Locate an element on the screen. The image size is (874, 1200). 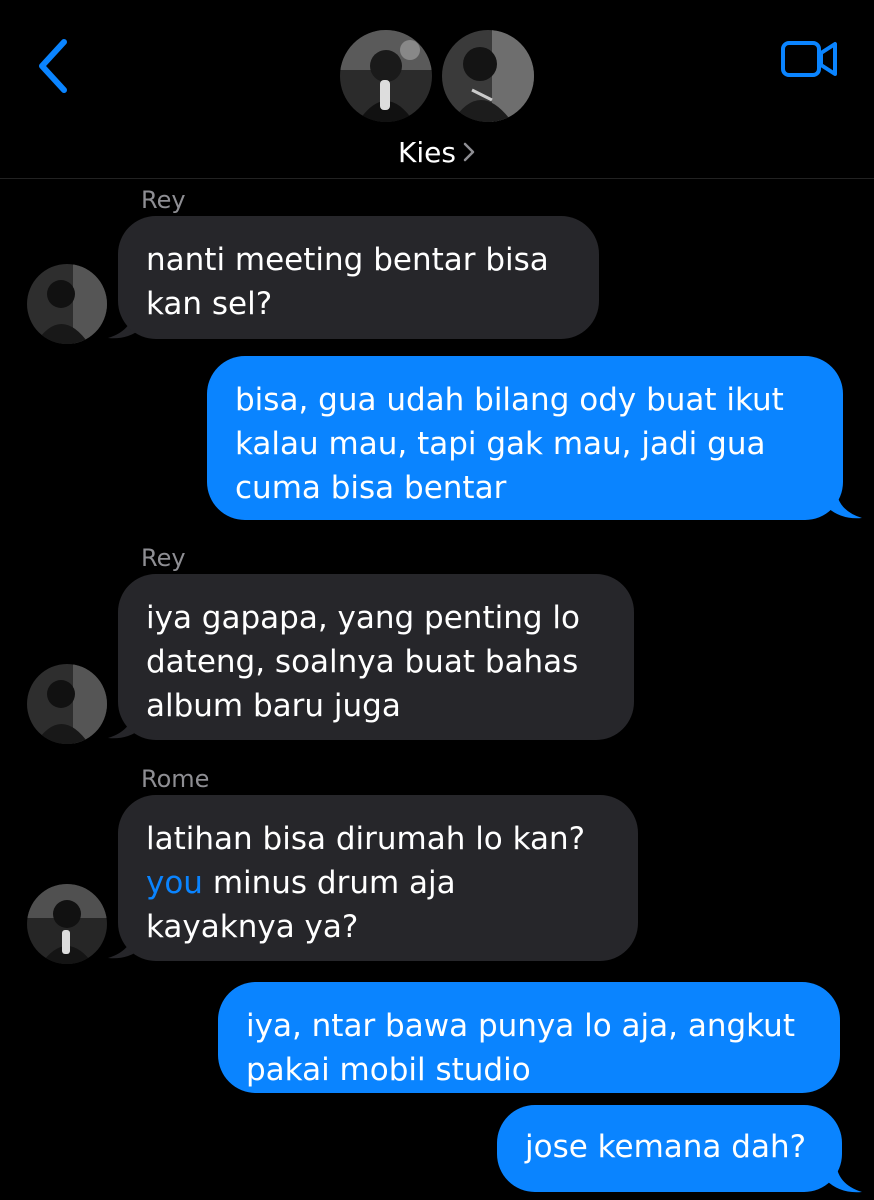
chevron-right-icon is located at coordinates (469, 154).